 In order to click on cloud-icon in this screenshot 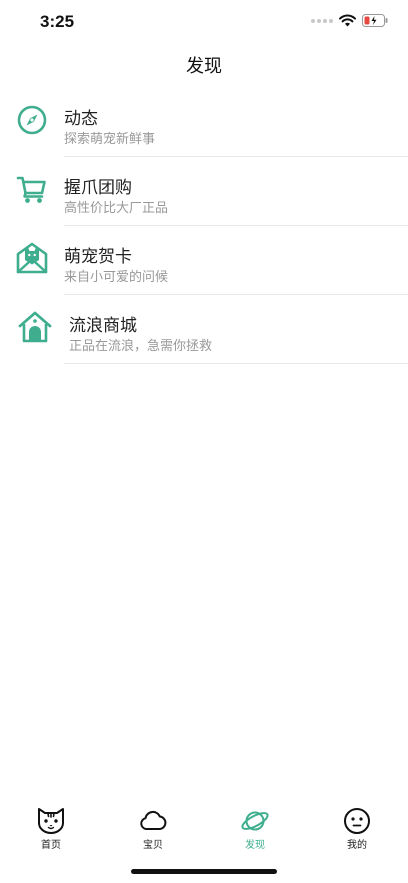, I will do `click(153, 820)`.